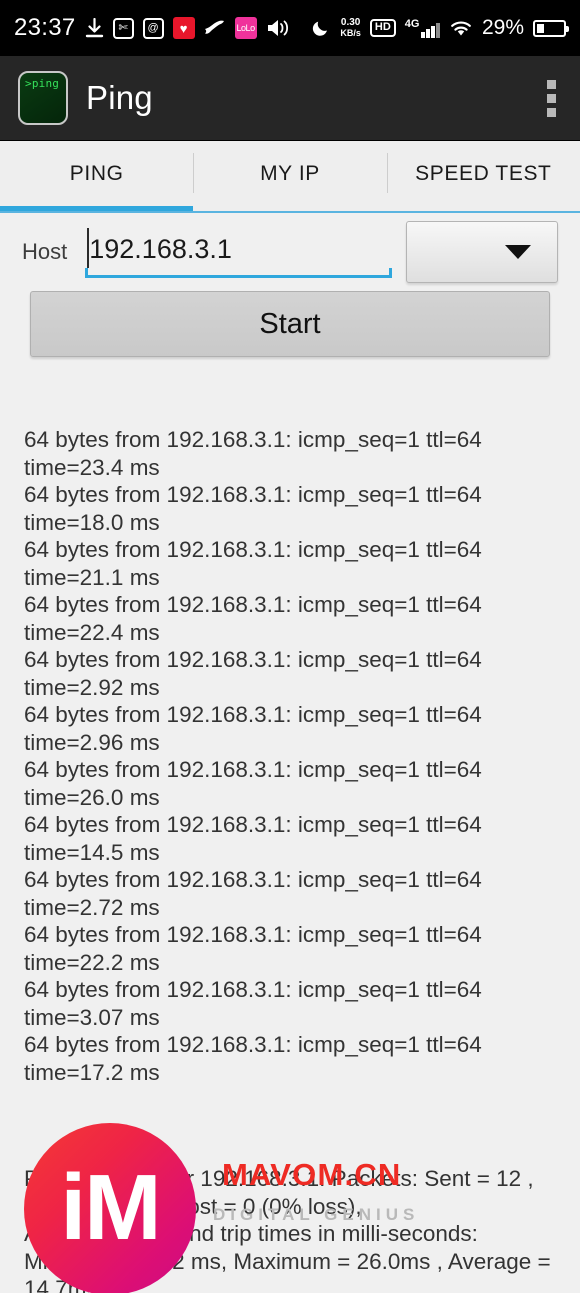 The image size is (580, 1293). I want to click on battery-icon, so click(551, 28).